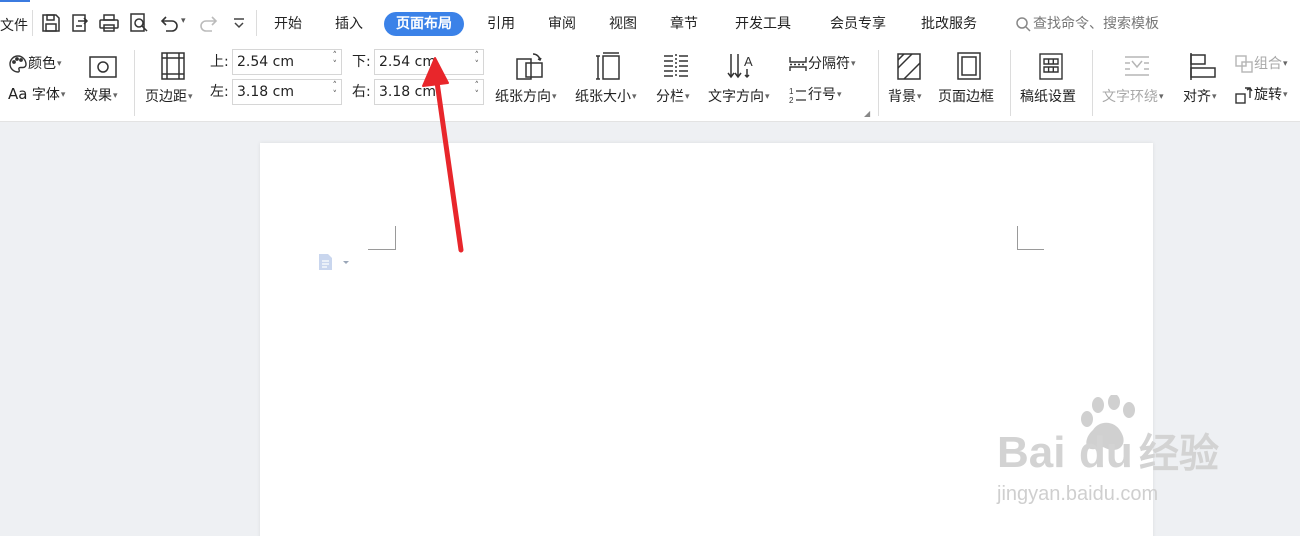 Image resolution: width=1300 pixels, height=536 pixels. Describe the element at coordinates (81, 23) in the screenshot. I see `export-icon` at that location.